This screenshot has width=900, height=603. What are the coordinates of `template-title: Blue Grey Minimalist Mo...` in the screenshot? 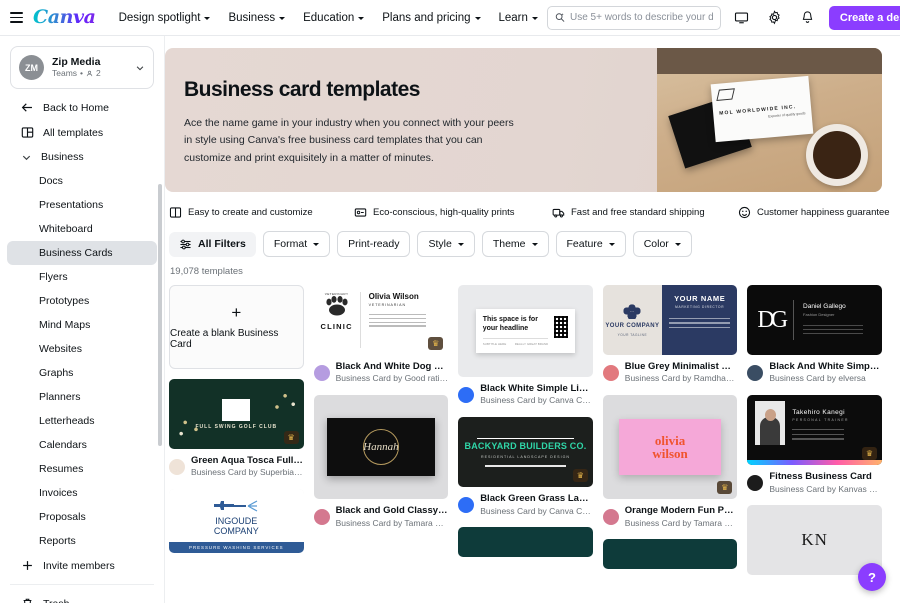 It's located at (681, 366).